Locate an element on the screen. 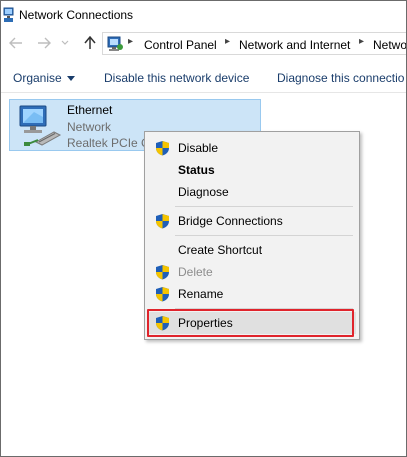 The width and height of the screenshot is (407, 457). menu-item-bridge-connections: Bridge Connections is located at coordinates (252, 221).